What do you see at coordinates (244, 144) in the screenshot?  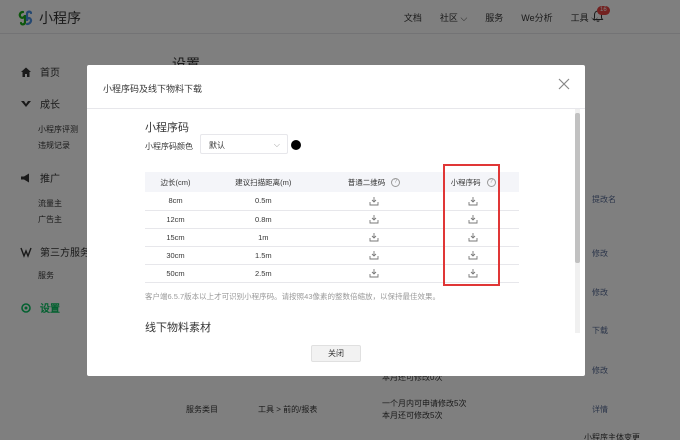 I see `code-color-select: 默认 ⌵` at bounding box center [244, 144].